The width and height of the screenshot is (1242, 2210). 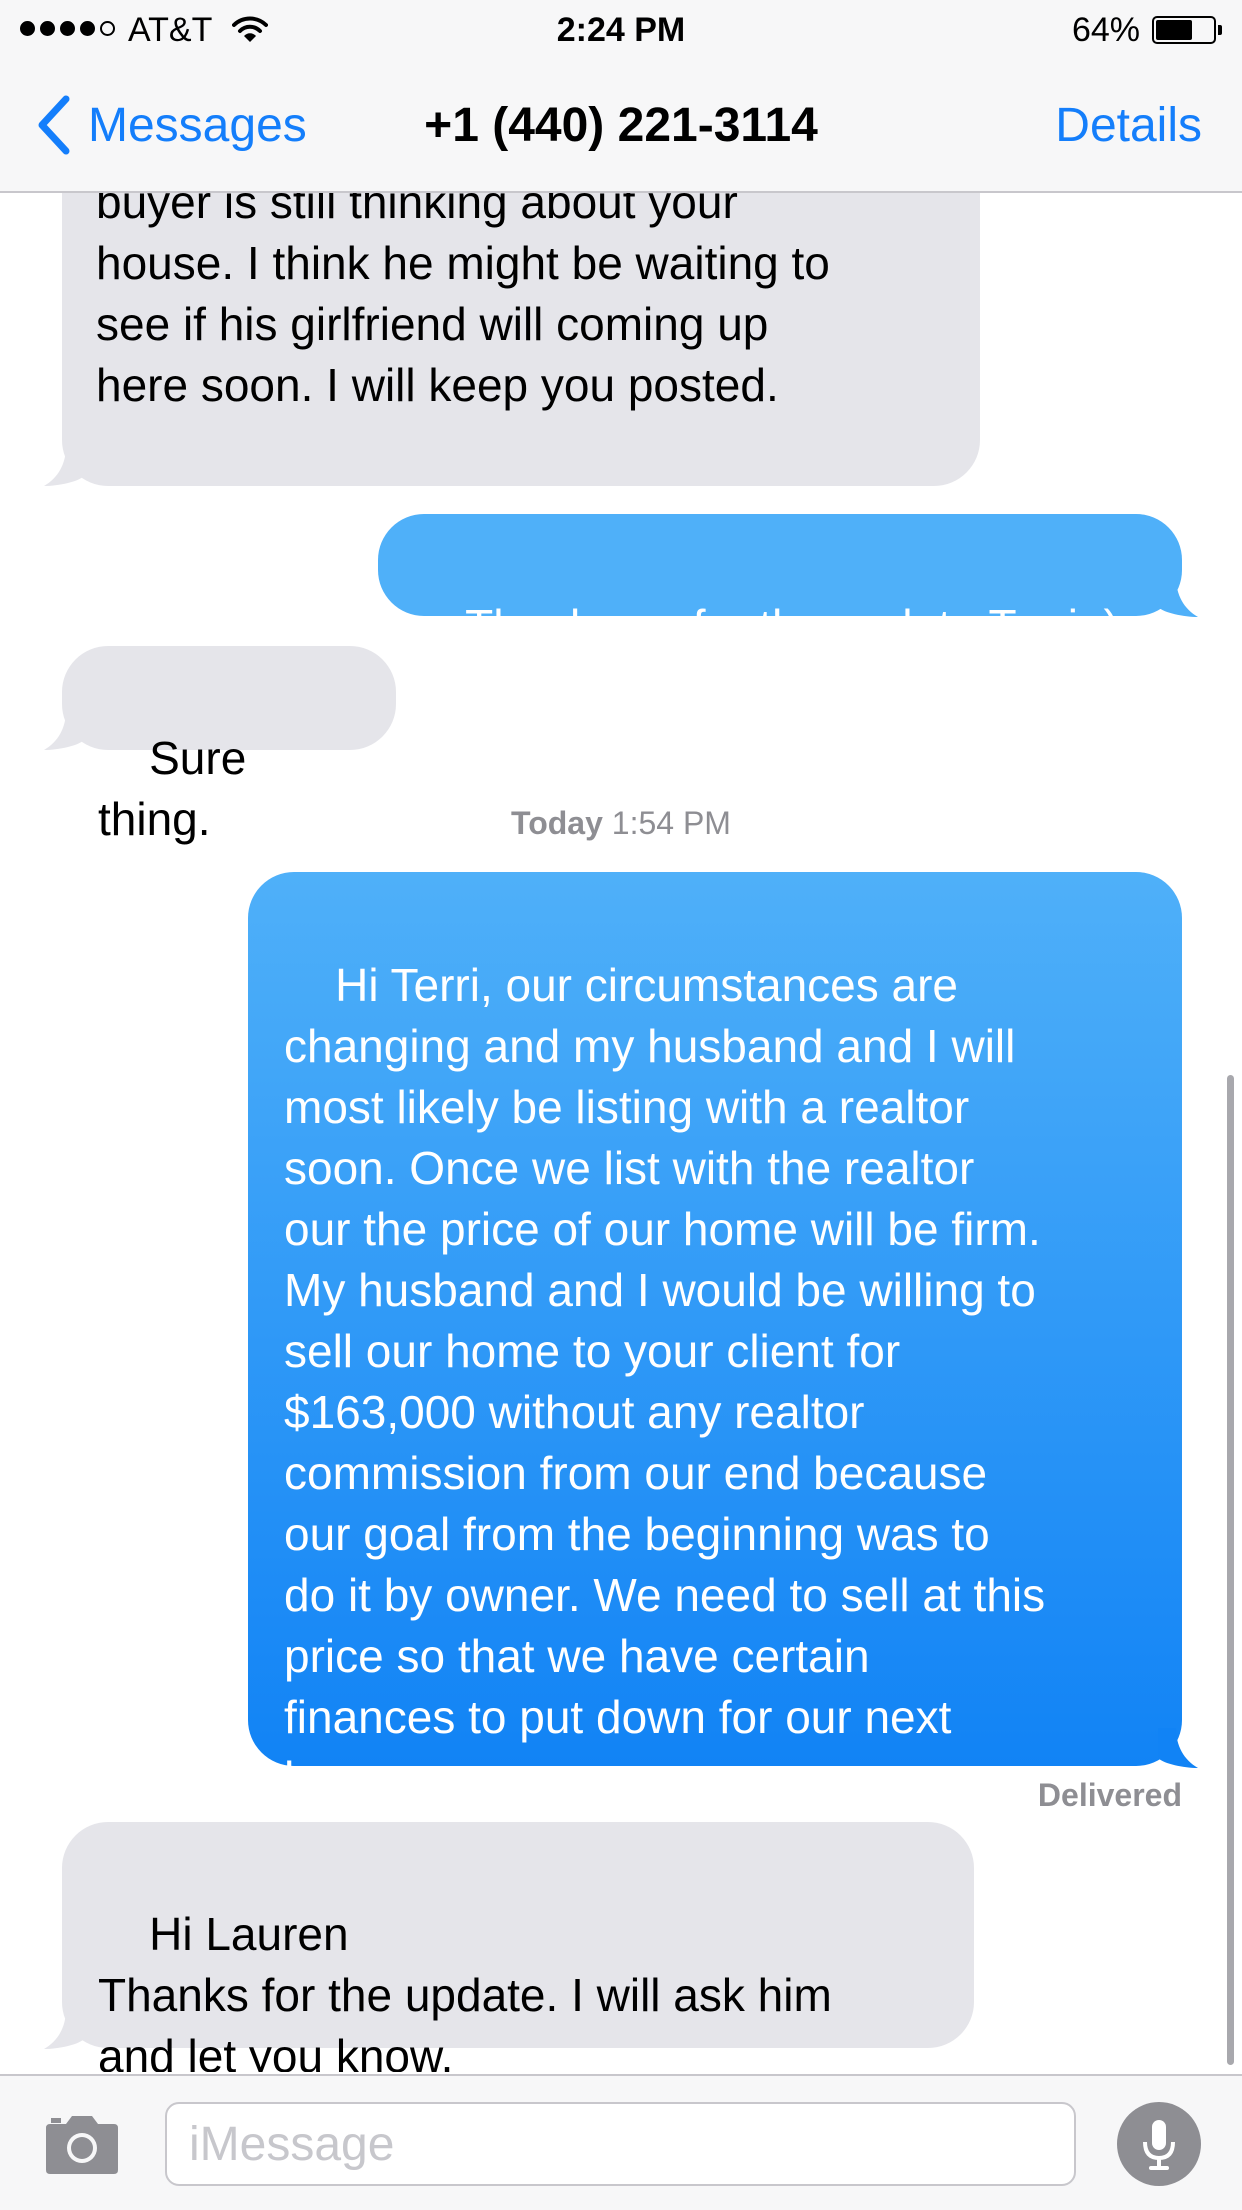 I want to click on message-input, so click(x=620, y=2144).